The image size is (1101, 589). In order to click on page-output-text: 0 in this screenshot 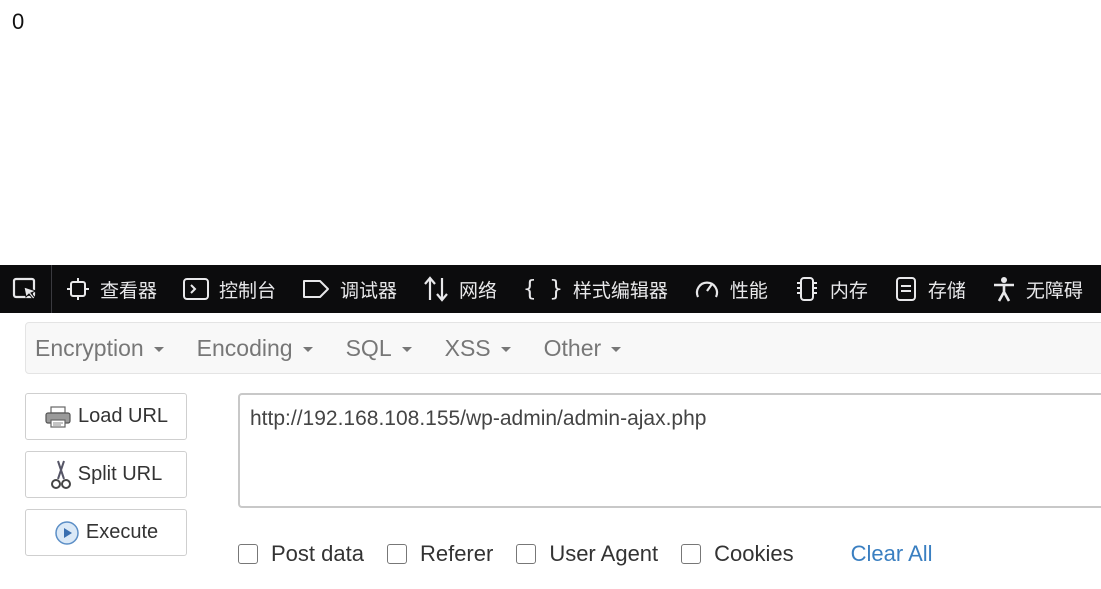, I will do `click(18, 21)`.